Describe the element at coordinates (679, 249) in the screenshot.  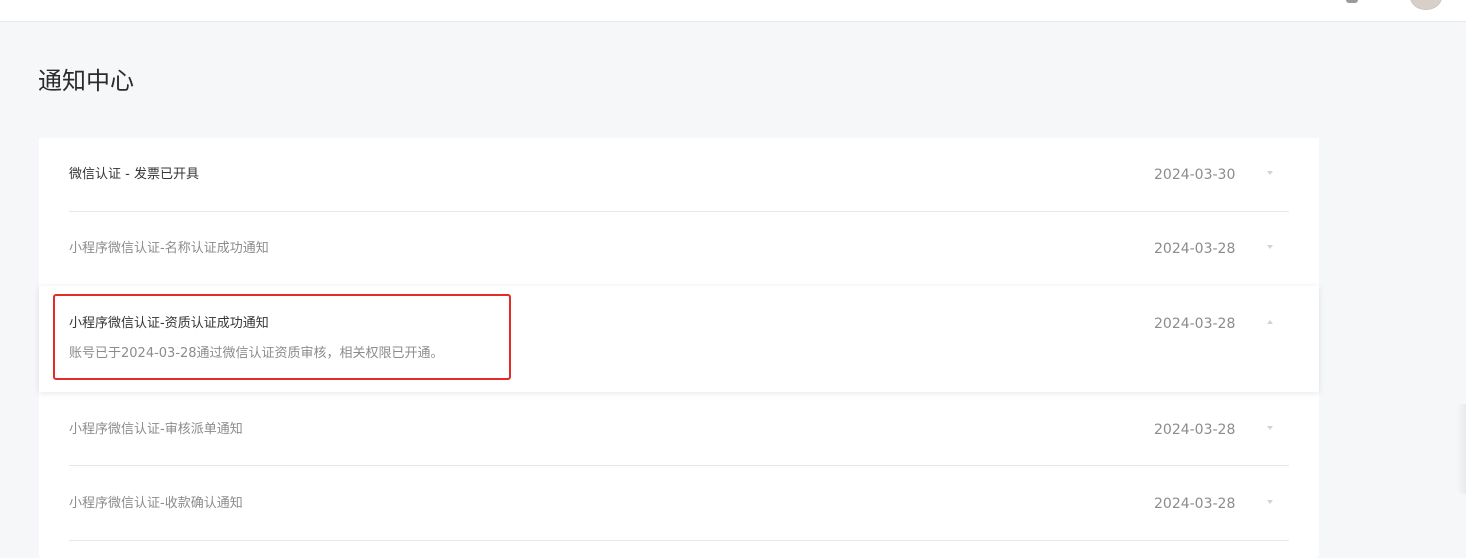
I see `notification-item: 小程序微信认证-名称认证成功通知 2024-03-28` at that location.